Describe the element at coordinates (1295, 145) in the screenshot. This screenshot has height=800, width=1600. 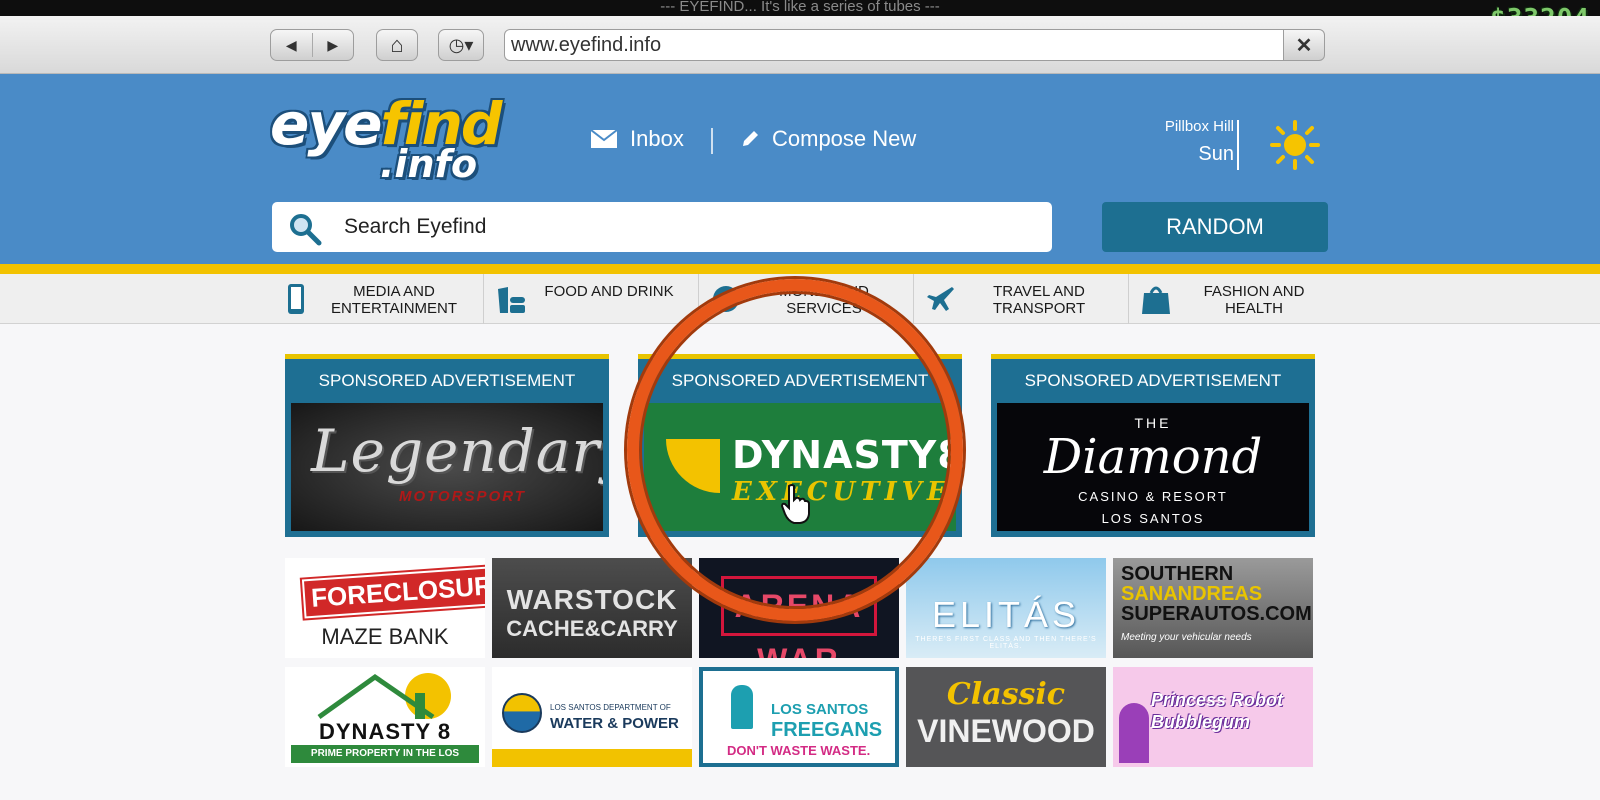
I see `sun-icon` at that location.